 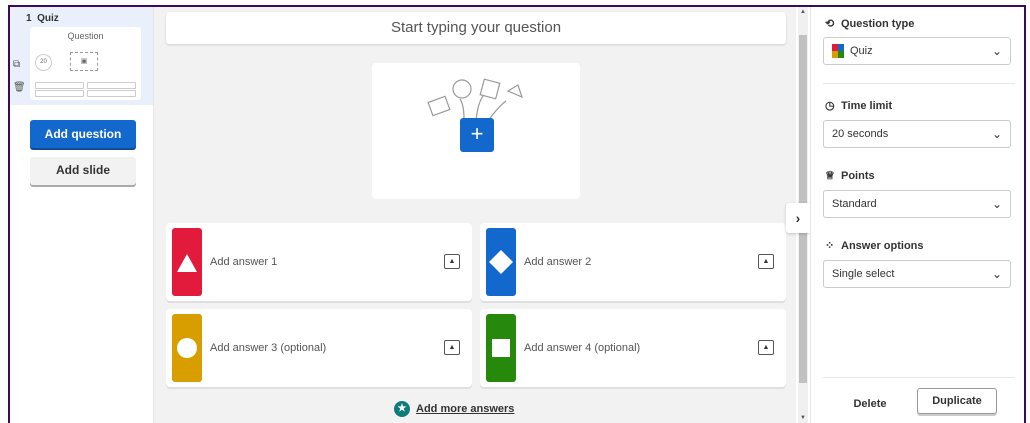 I want to click on duplicate-button: Duplicate, so click(x=957, y=401).